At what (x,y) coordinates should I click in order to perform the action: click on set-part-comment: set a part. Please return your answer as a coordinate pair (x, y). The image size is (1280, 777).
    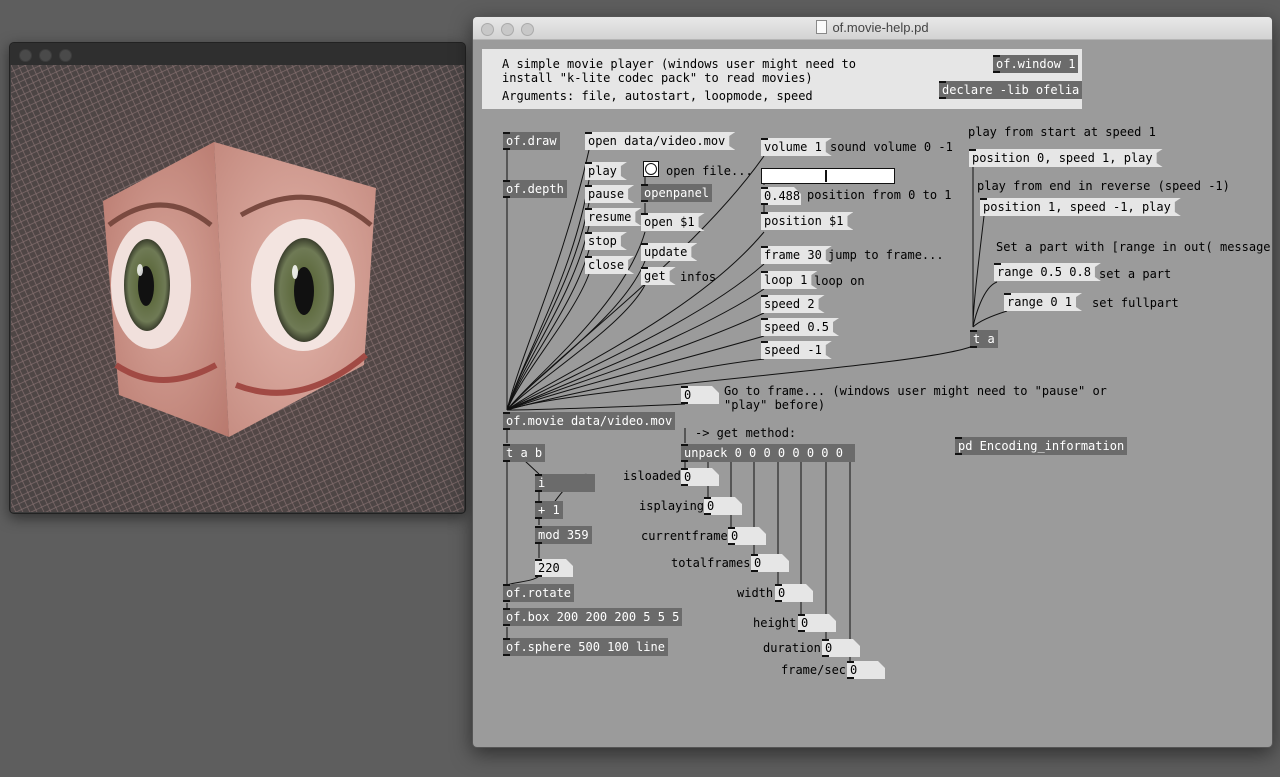
    Looking at the image, I should click on (1135, 274).